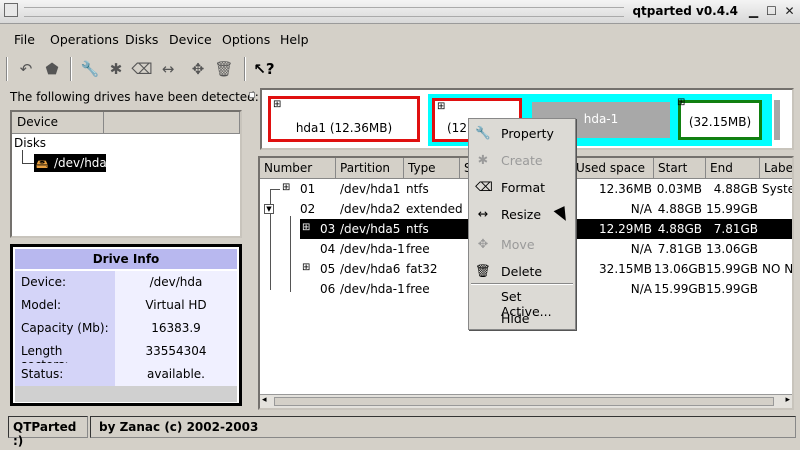 This screenshot has width=800, height=450. Describe the element at coordinates (168, 69) in the screenshot. I see `resize-icon: ↔` at that location.